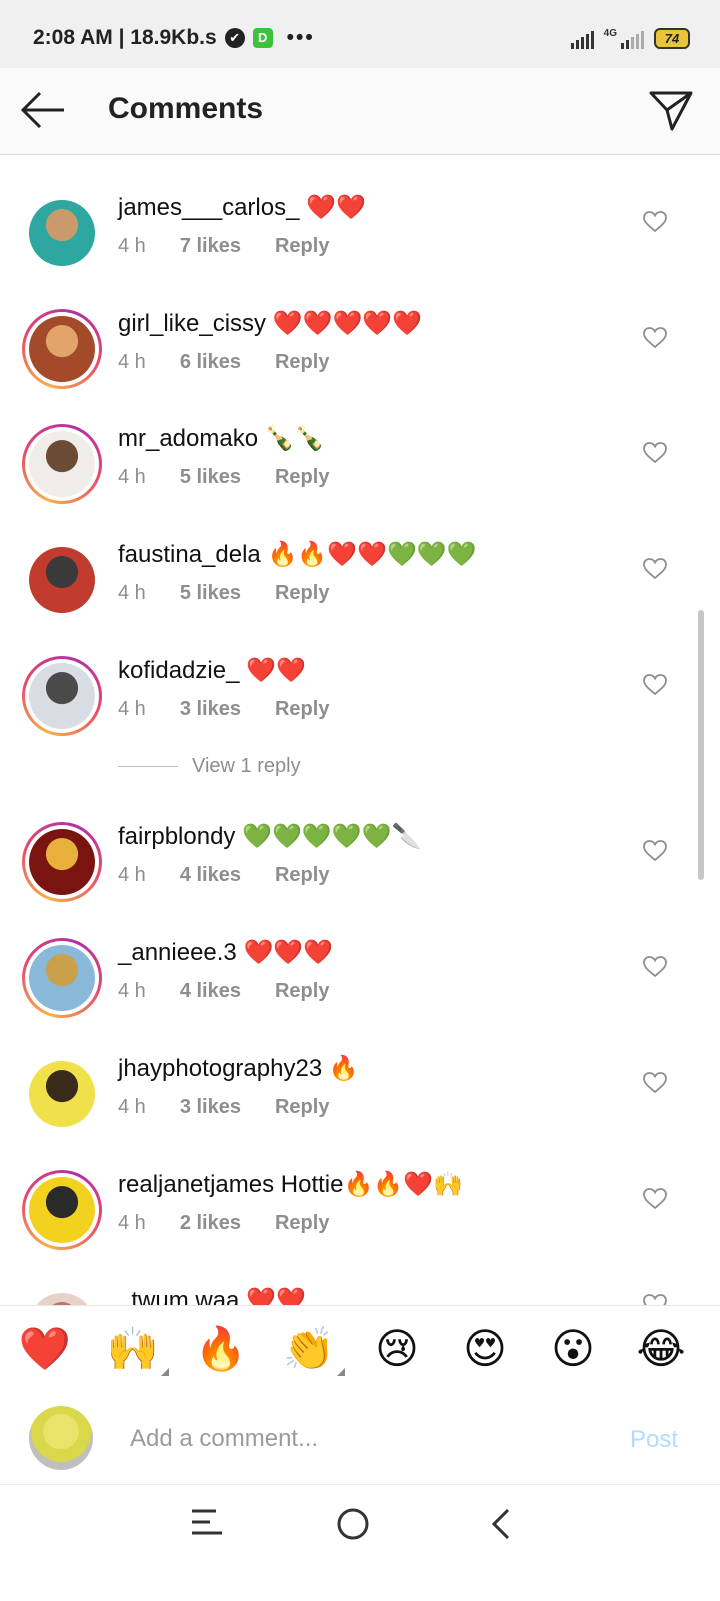 This screenshot has width=720, height=1601. What do you see at coordinates (192, 323) in the screenshot?
I see `comment-username: girl_like_cissy` at bounding box center [192, 323].